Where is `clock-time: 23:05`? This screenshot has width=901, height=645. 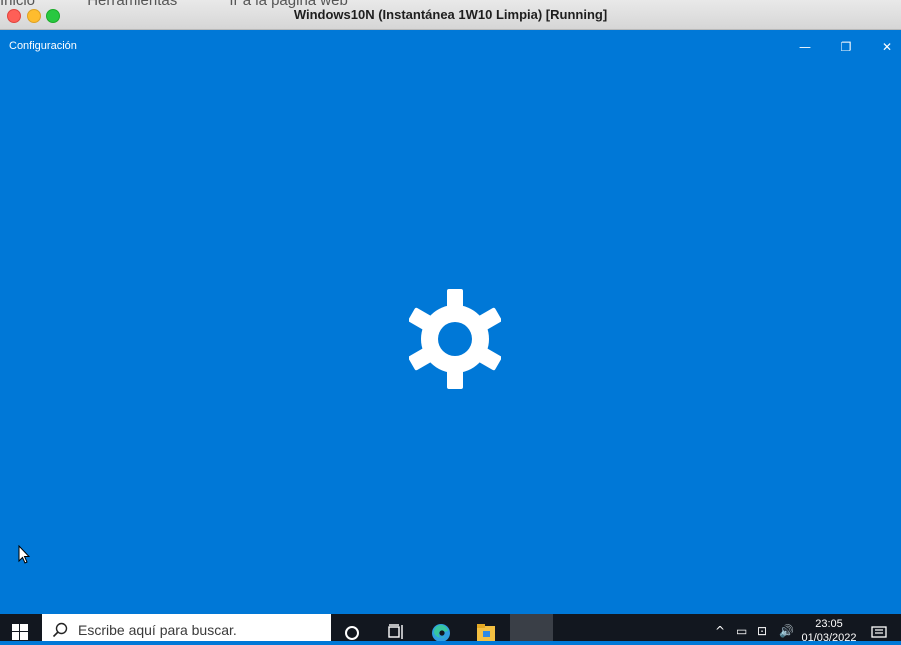
clock-time: 23:05 is located at coordinates (829, 624).